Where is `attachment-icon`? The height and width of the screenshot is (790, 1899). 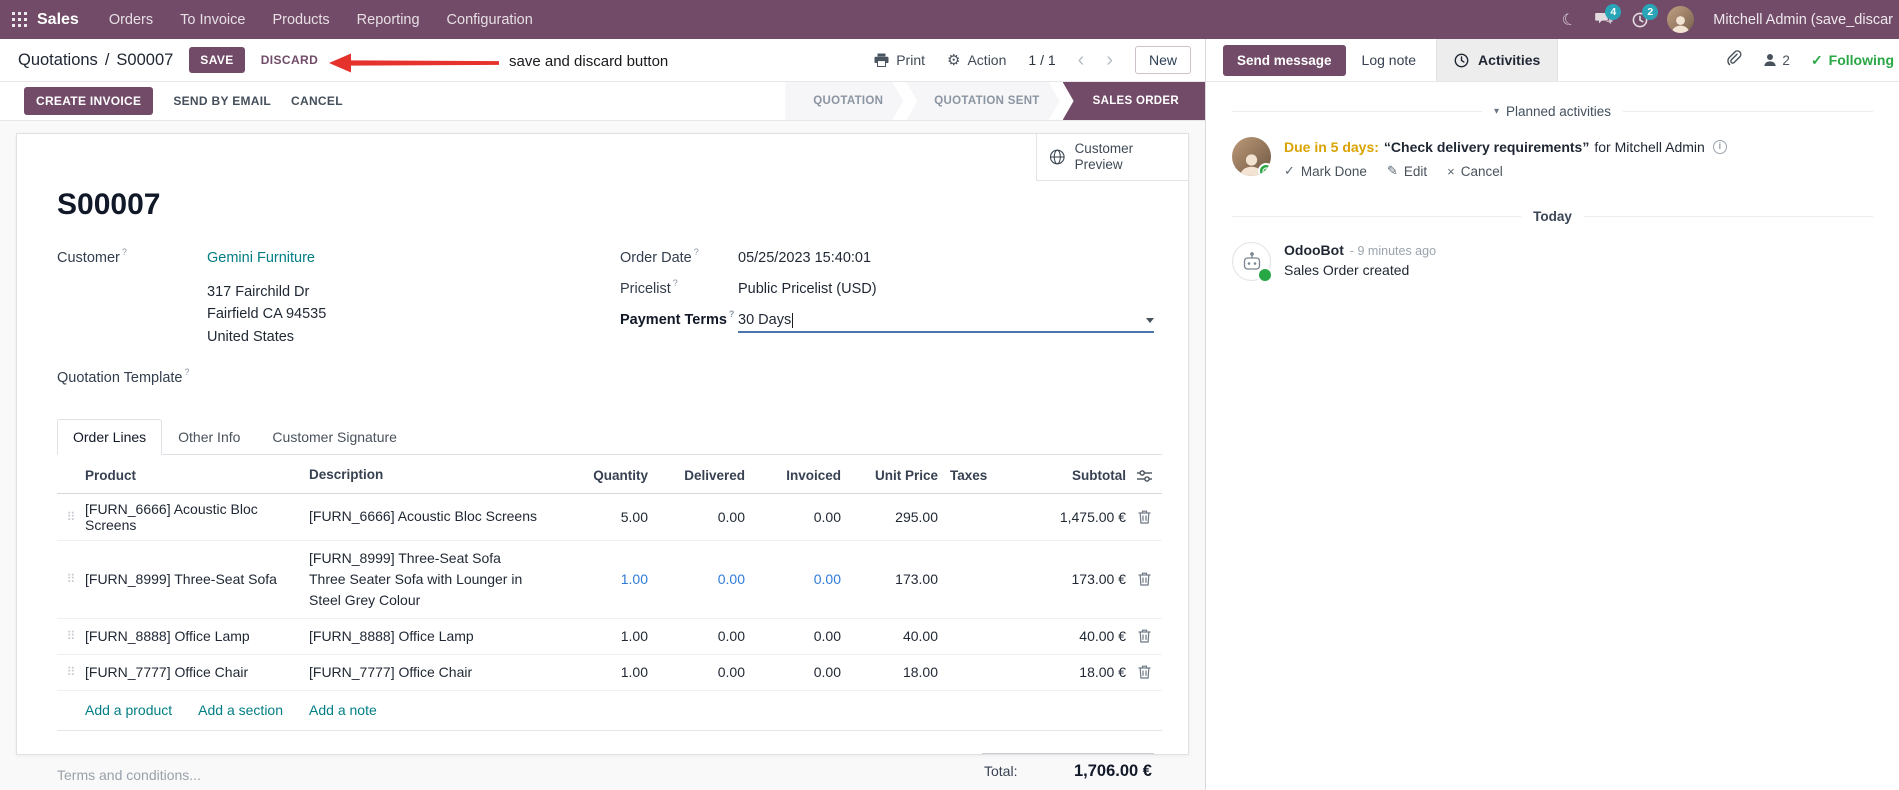 attachment-icon is located at coordinates (1734, 60).